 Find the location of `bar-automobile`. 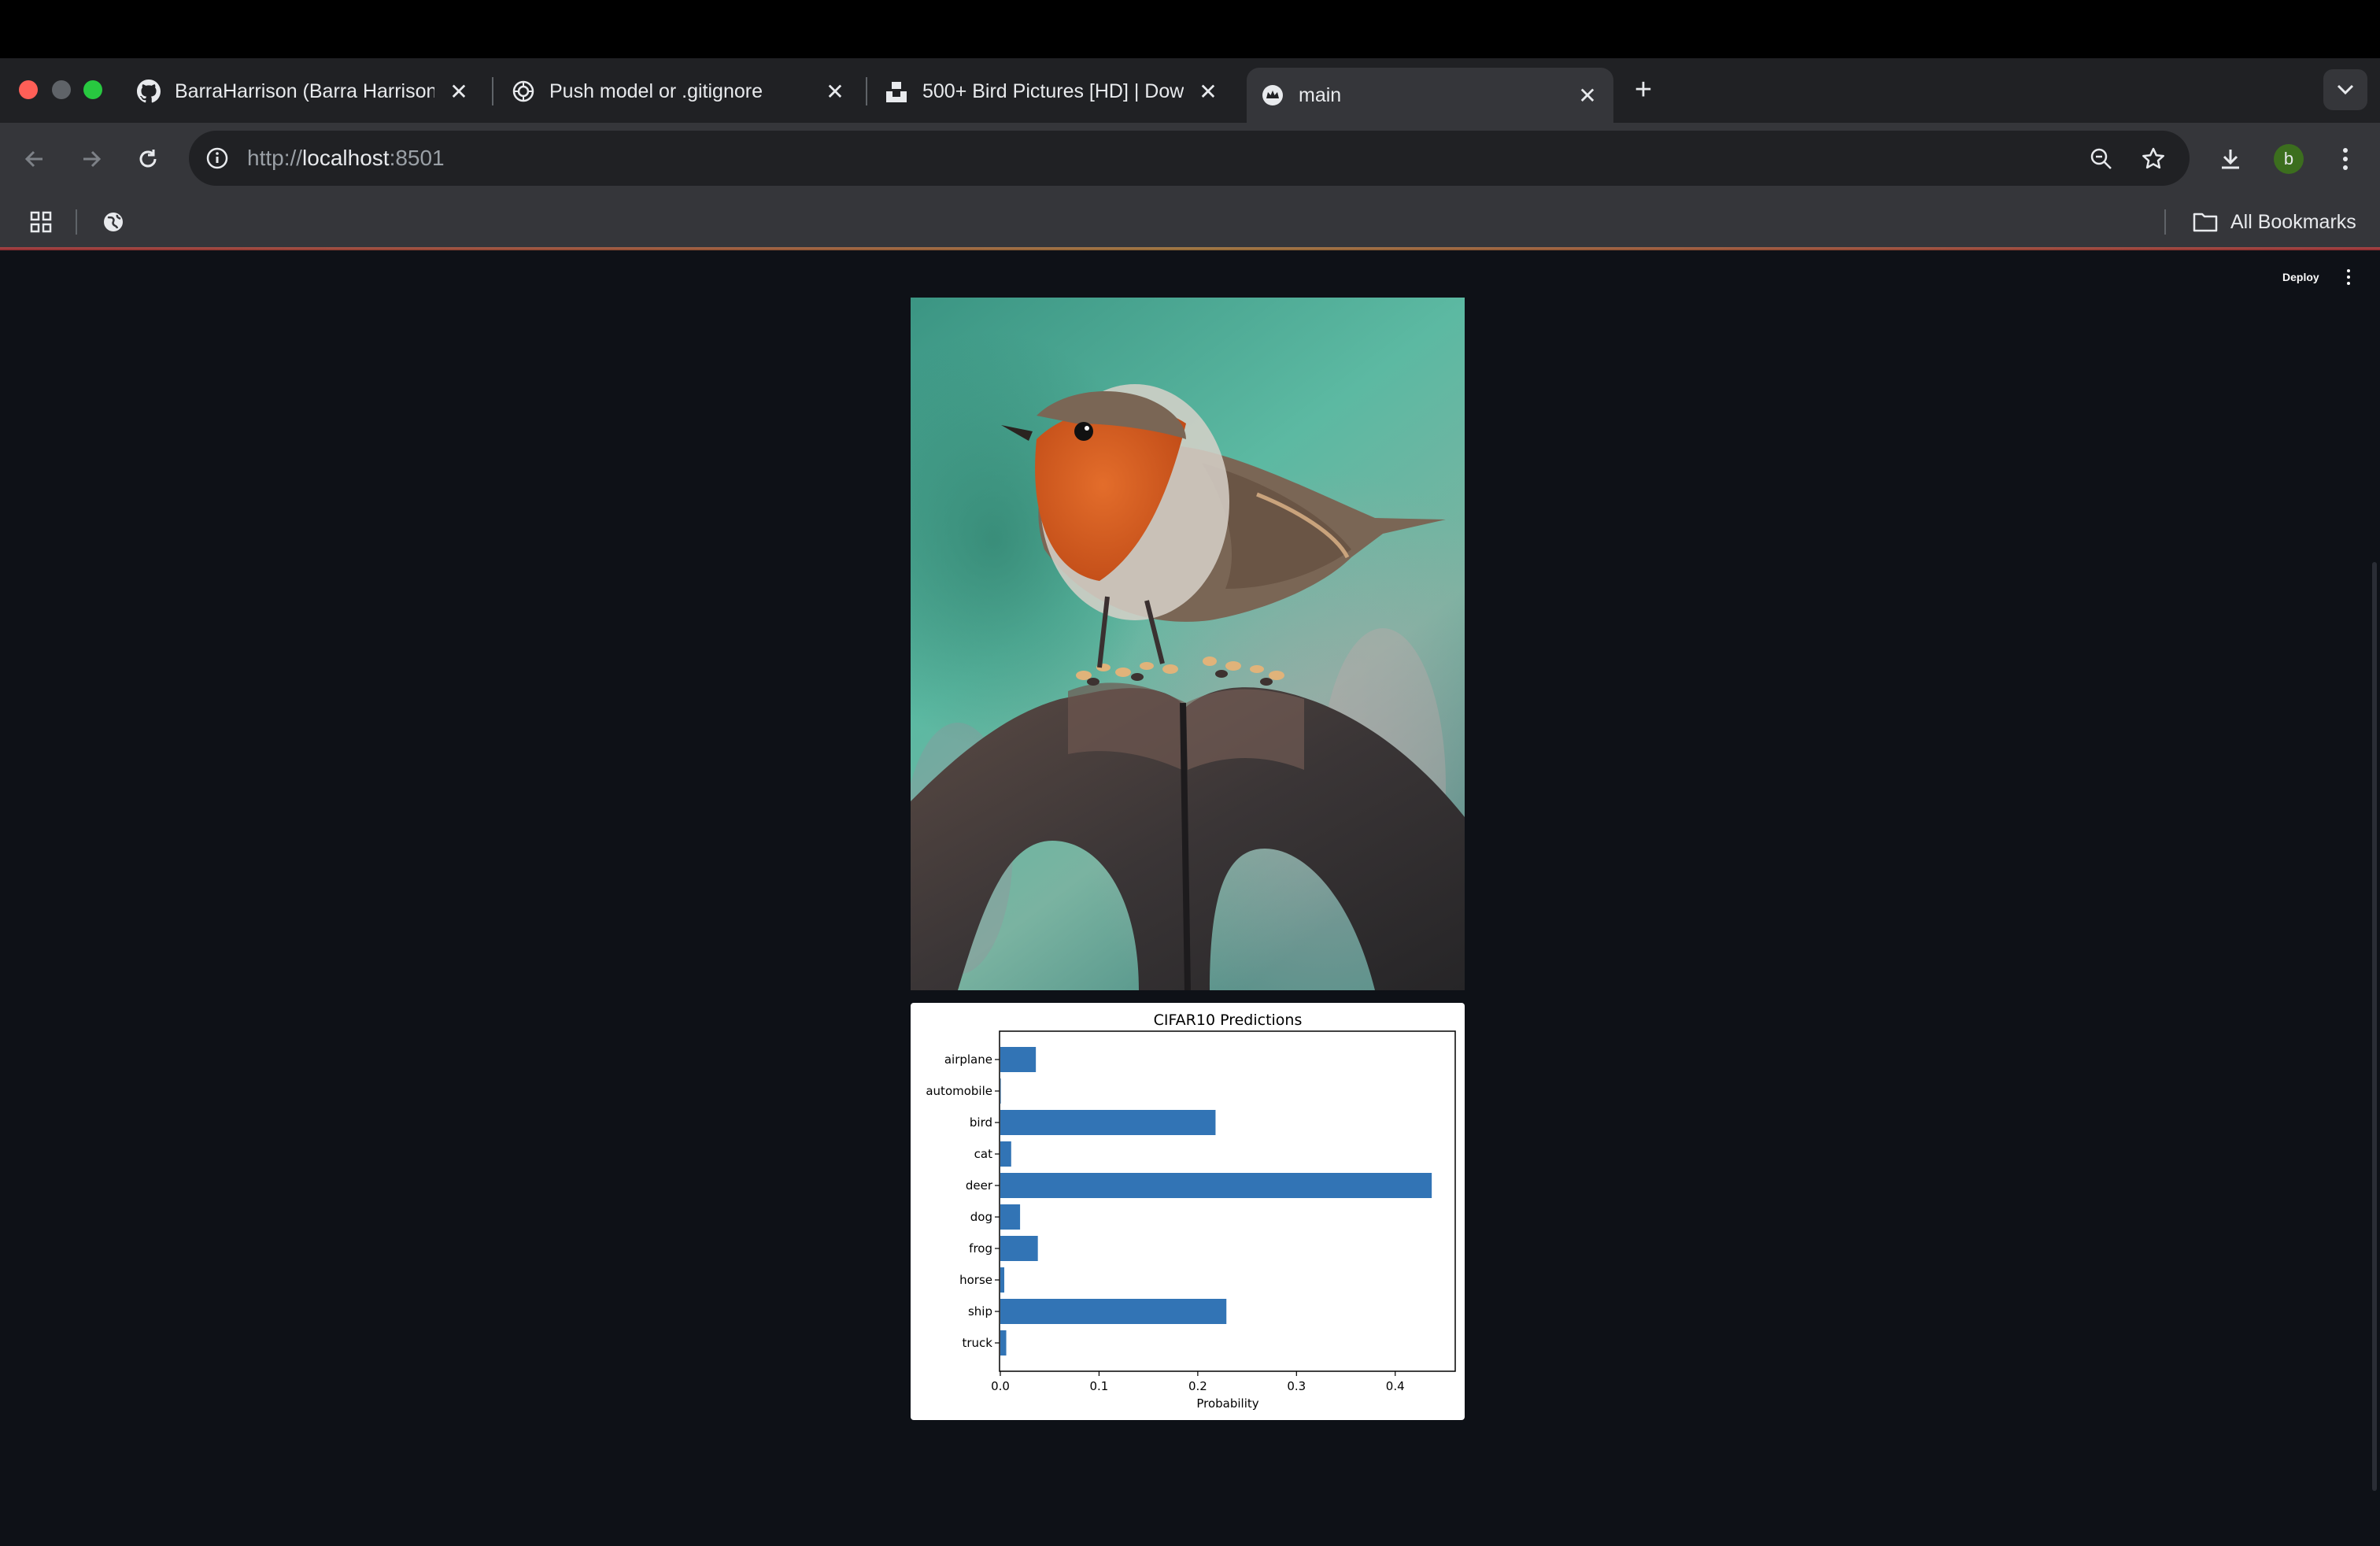

bar-automobile is located at coordinates (1001, 1091).